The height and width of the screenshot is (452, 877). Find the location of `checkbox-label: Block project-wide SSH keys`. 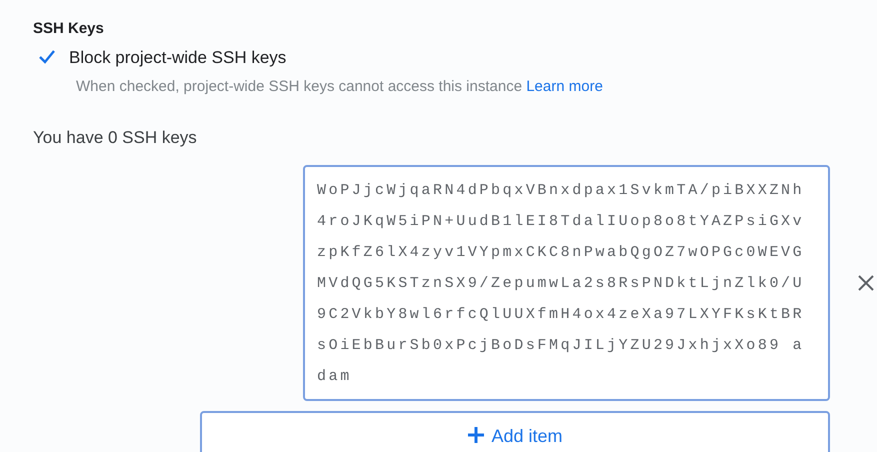

checkbox-label: Block project-wide SSH keys is located at coordinates (177, 57).